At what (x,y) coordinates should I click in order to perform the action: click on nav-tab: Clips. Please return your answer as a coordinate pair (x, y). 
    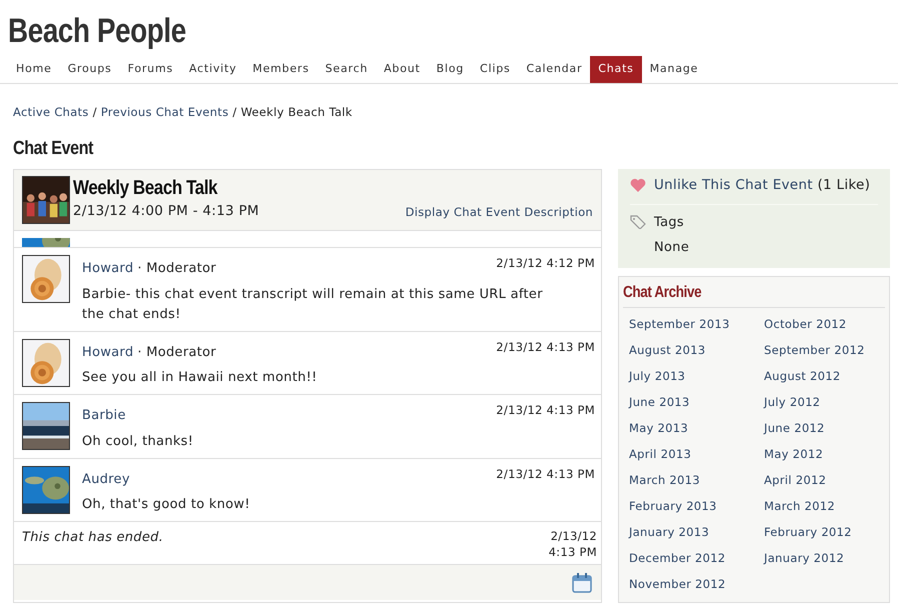
    Looking at the image, I should click on (495, 69).